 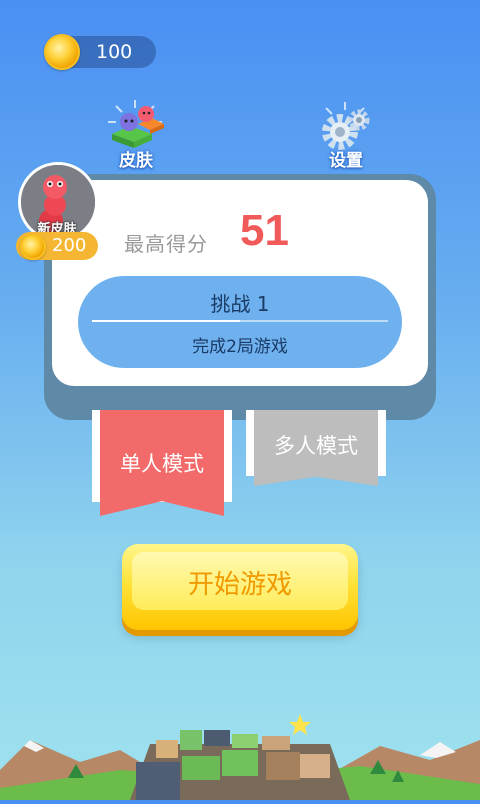 What do you see at coordinates (162, 463) in the screenshot?
I see `single-mode-label: 单人模式` at bounding box center [162, 463].